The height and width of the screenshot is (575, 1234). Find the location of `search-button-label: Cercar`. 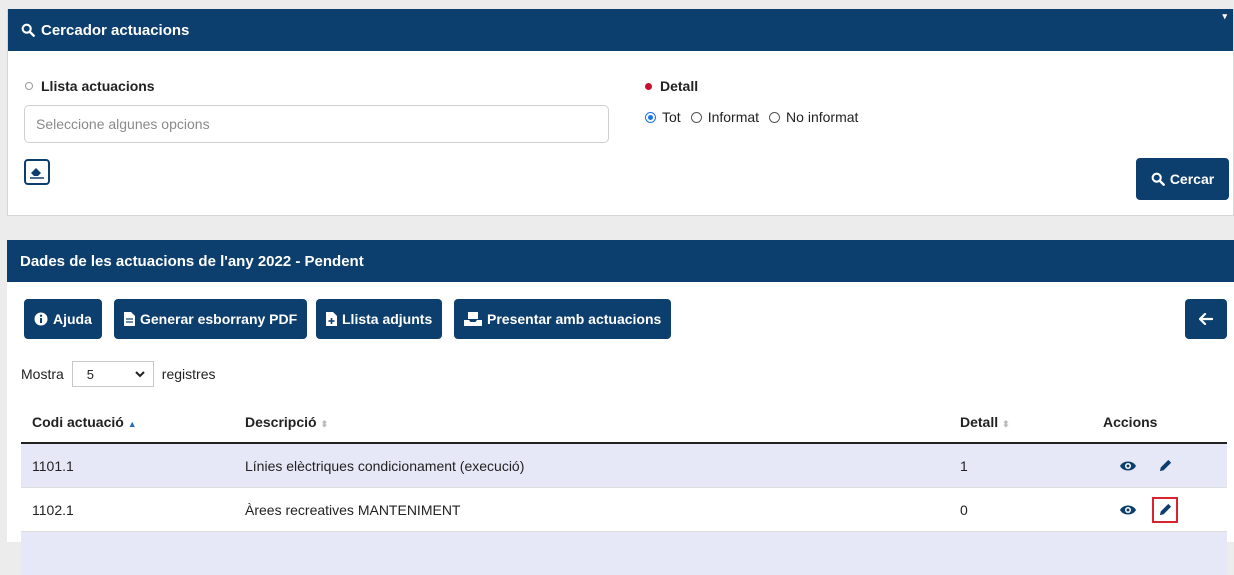

search-button-label: Cercar is located at coordinates (1192, 179).